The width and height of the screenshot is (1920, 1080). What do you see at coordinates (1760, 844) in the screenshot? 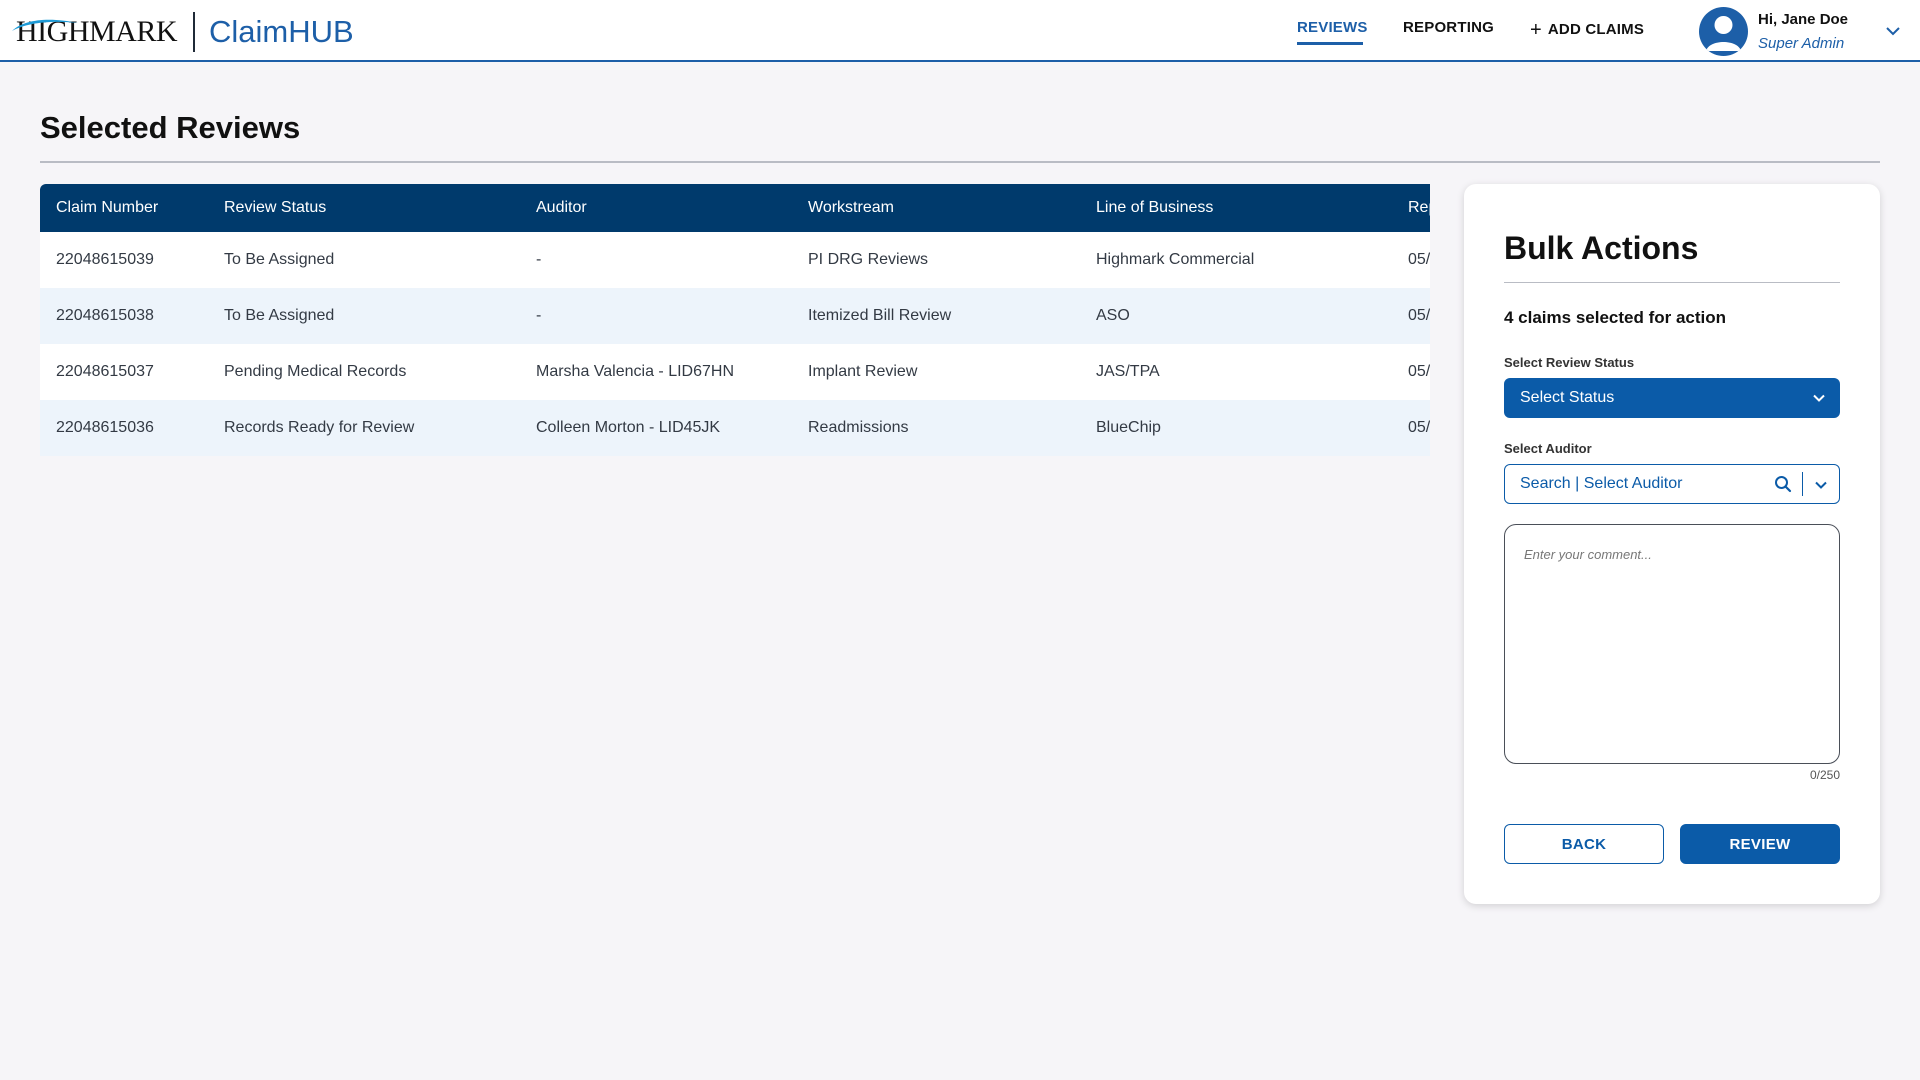
I see `review-button: REVIEW` at bounding box center [1760, 844].